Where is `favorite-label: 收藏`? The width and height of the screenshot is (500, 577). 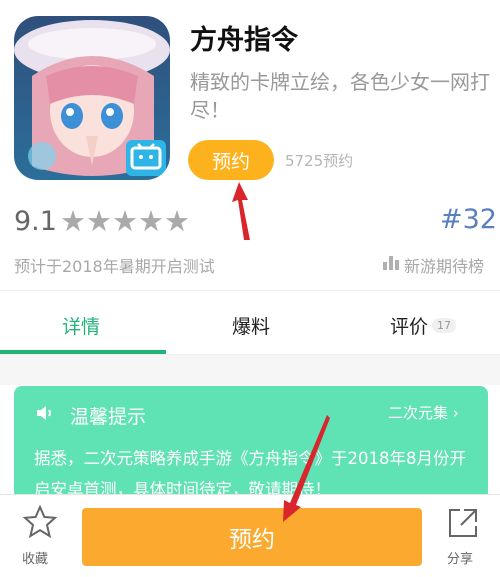
favorite-label: 收藏 is located at coordinates (35, 559).